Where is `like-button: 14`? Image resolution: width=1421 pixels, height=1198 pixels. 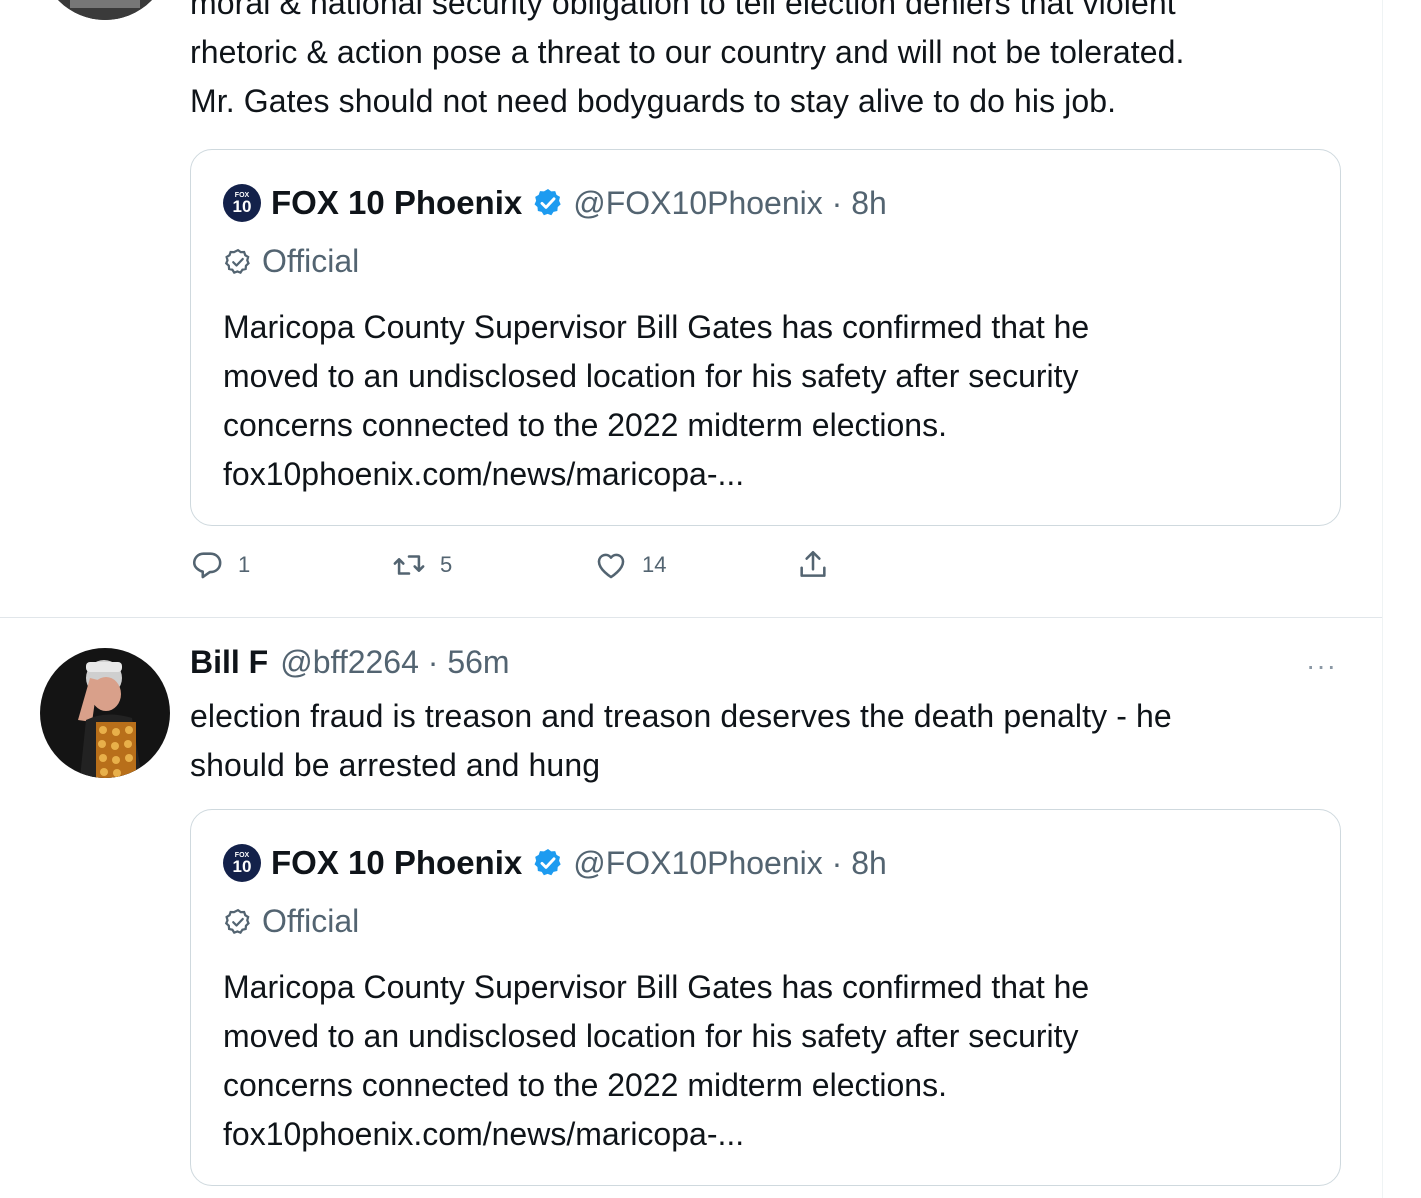
like-button: 14 is located at coordinates (630, 565).